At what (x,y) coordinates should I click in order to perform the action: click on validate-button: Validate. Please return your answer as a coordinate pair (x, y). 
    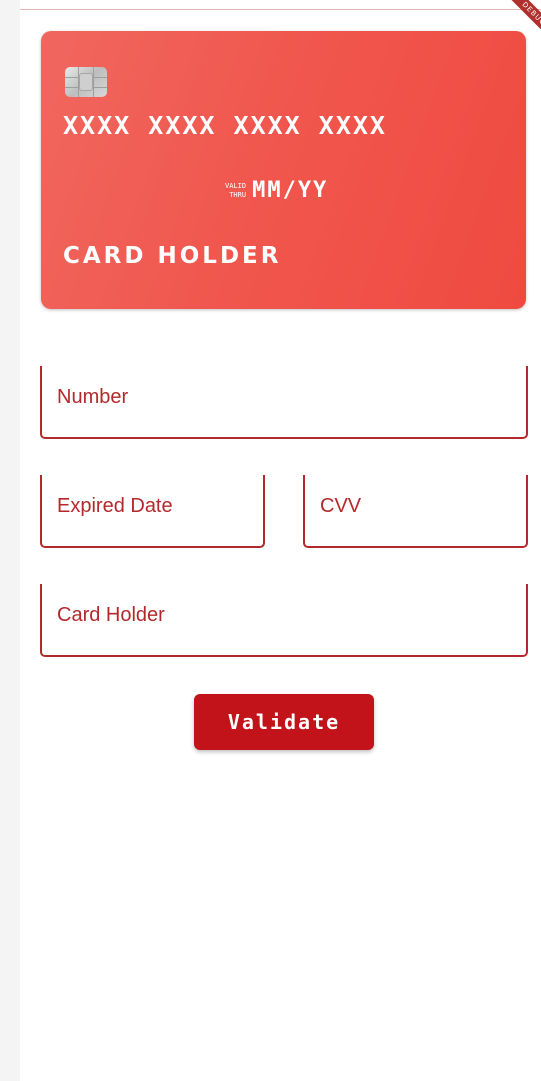
    Looking at the image, I should click on (284, 722).